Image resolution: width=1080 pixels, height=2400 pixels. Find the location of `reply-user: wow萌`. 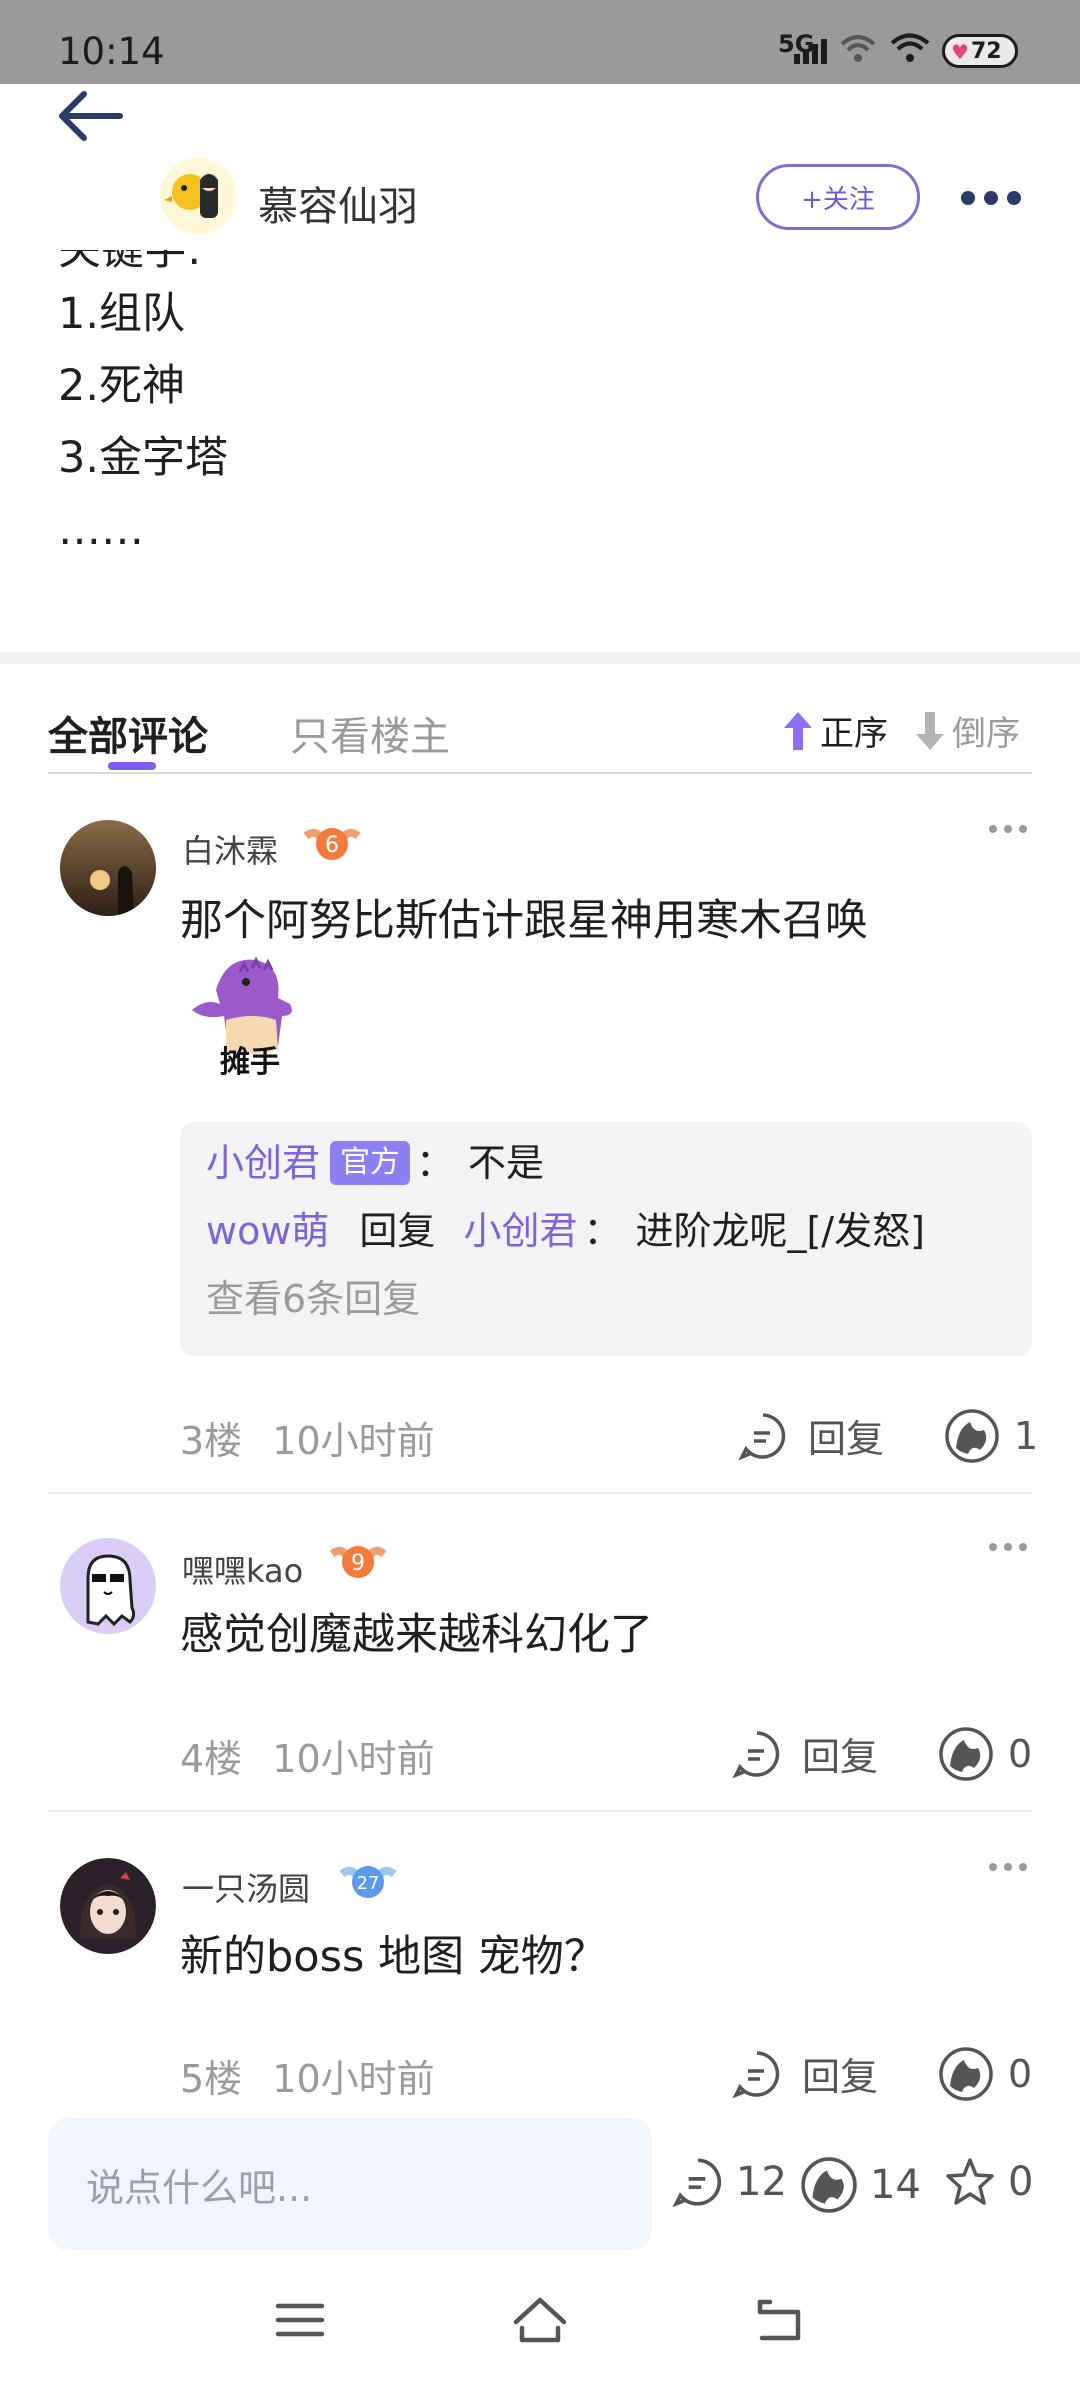

reply-user: wow萌 is located at coordinates (267, 1231).